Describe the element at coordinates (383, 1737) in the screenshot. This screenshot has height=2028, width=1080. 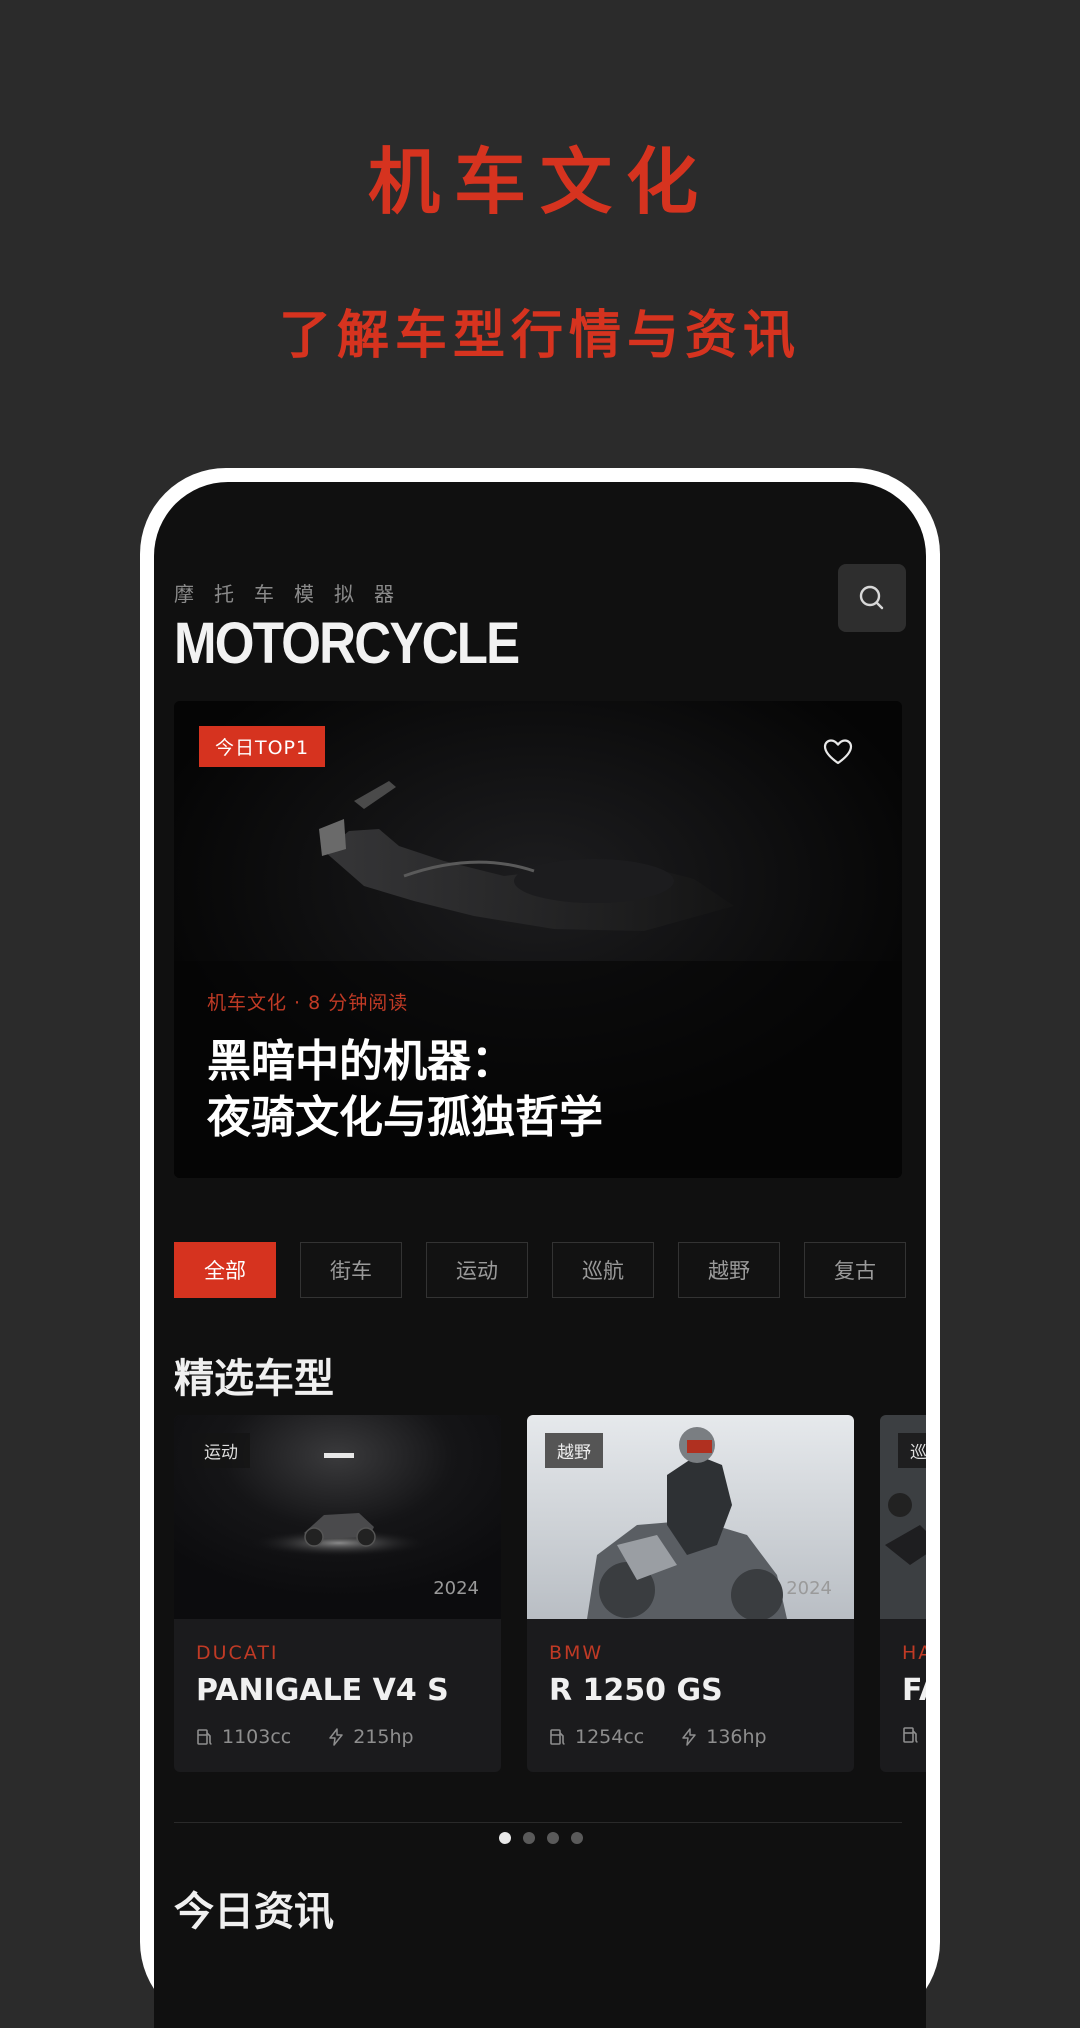
I see `model-power: 215hp` at that location.